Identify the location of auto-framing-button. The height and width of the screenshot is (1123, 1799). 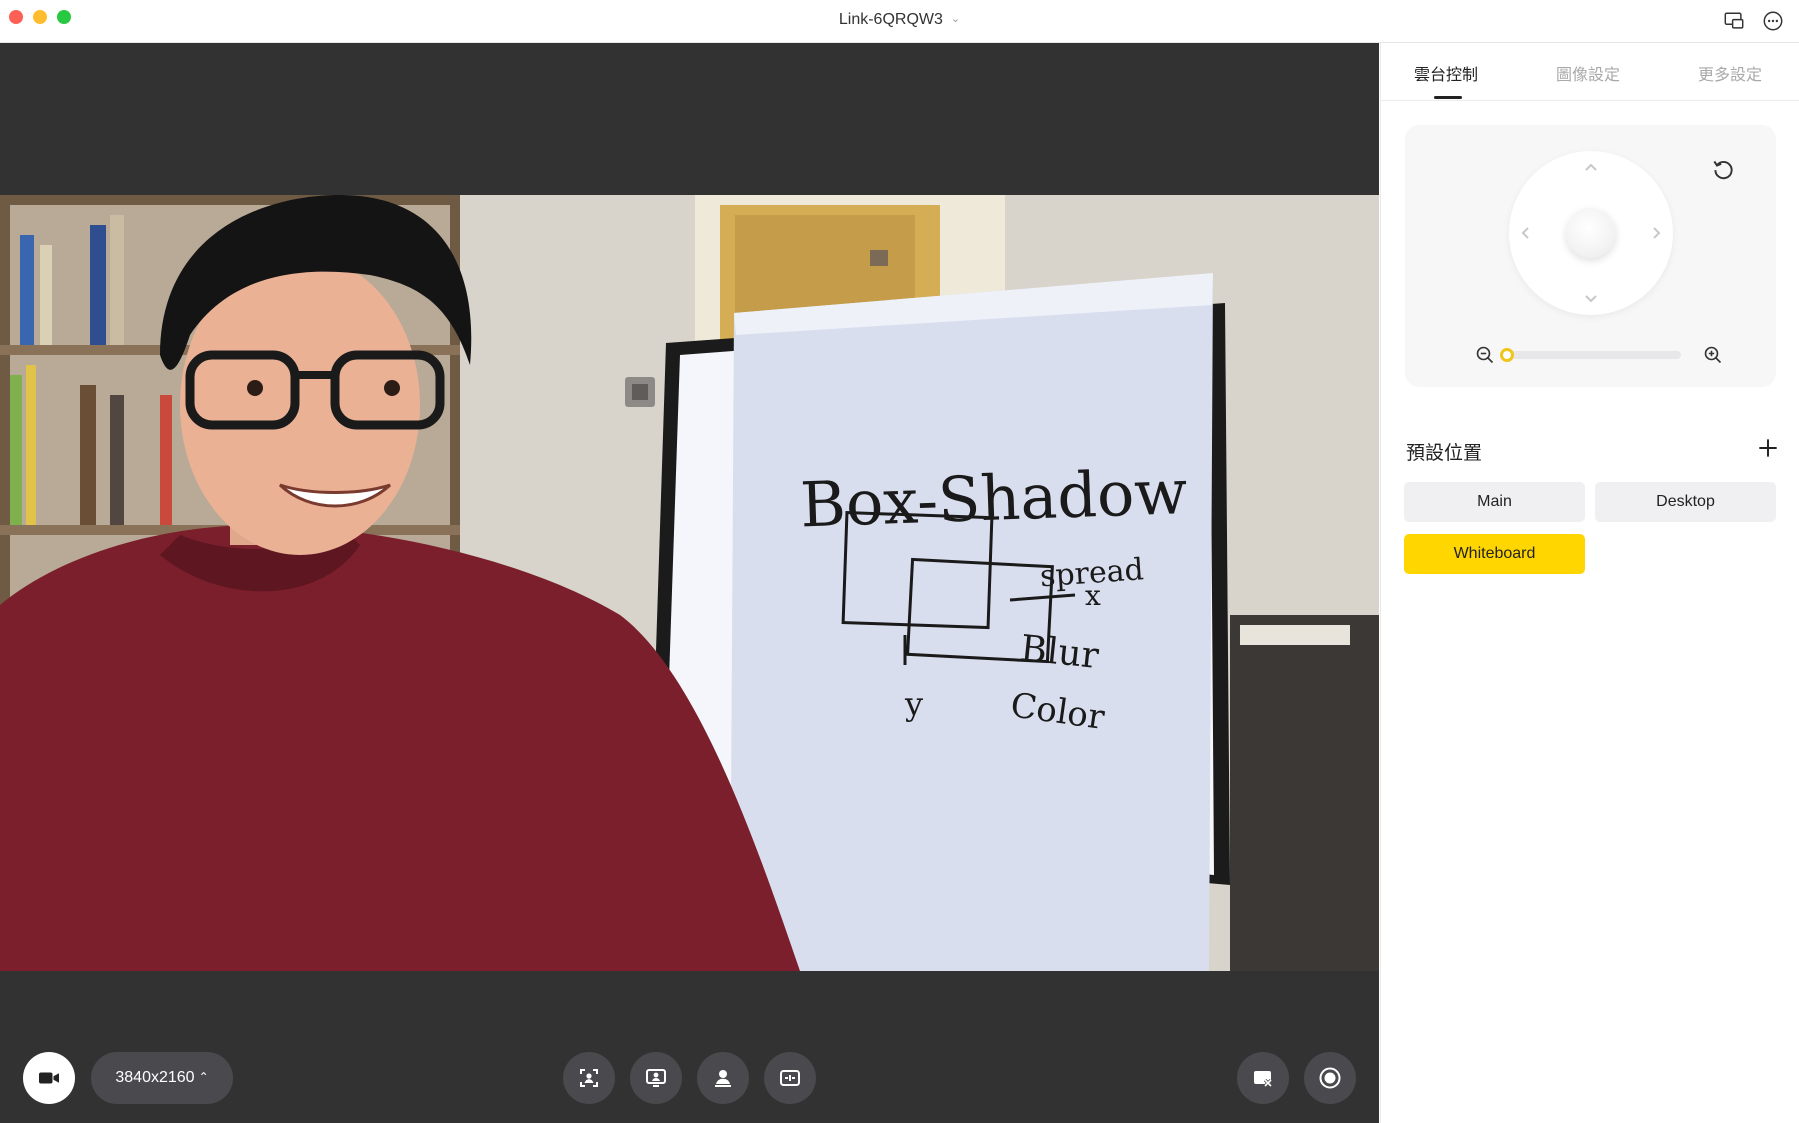
(589, 1078).